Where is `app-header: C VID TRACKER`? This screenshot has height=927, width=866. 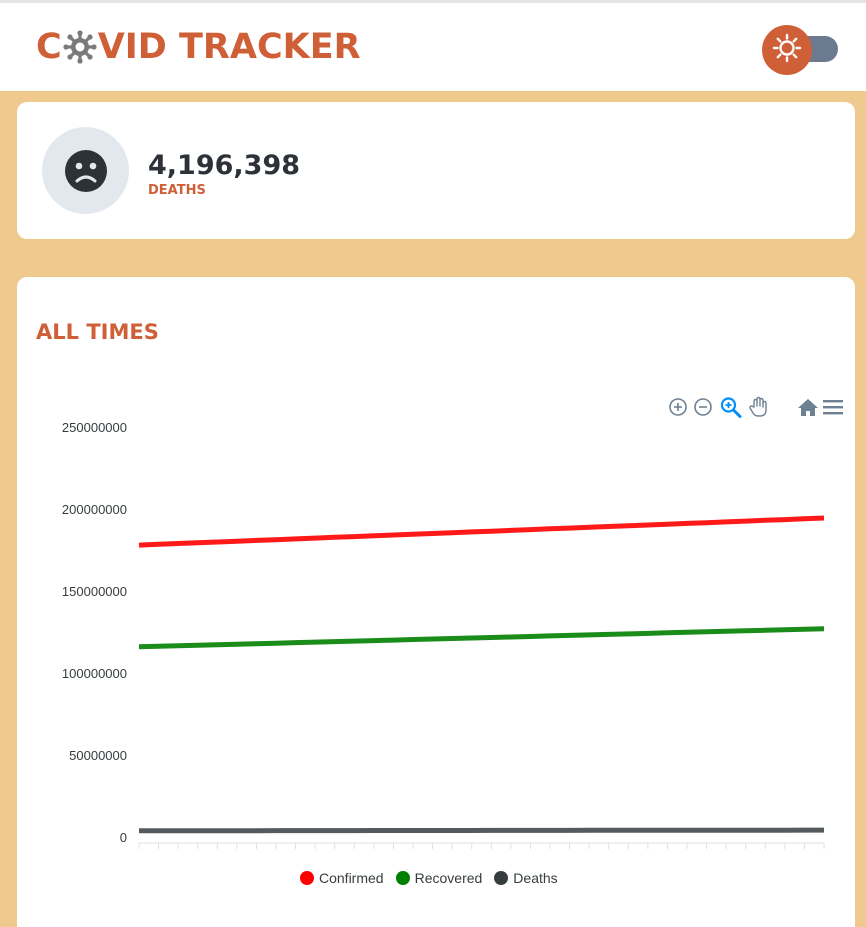
app-header: C VID TRACKER is located at coordinates (433, 47).